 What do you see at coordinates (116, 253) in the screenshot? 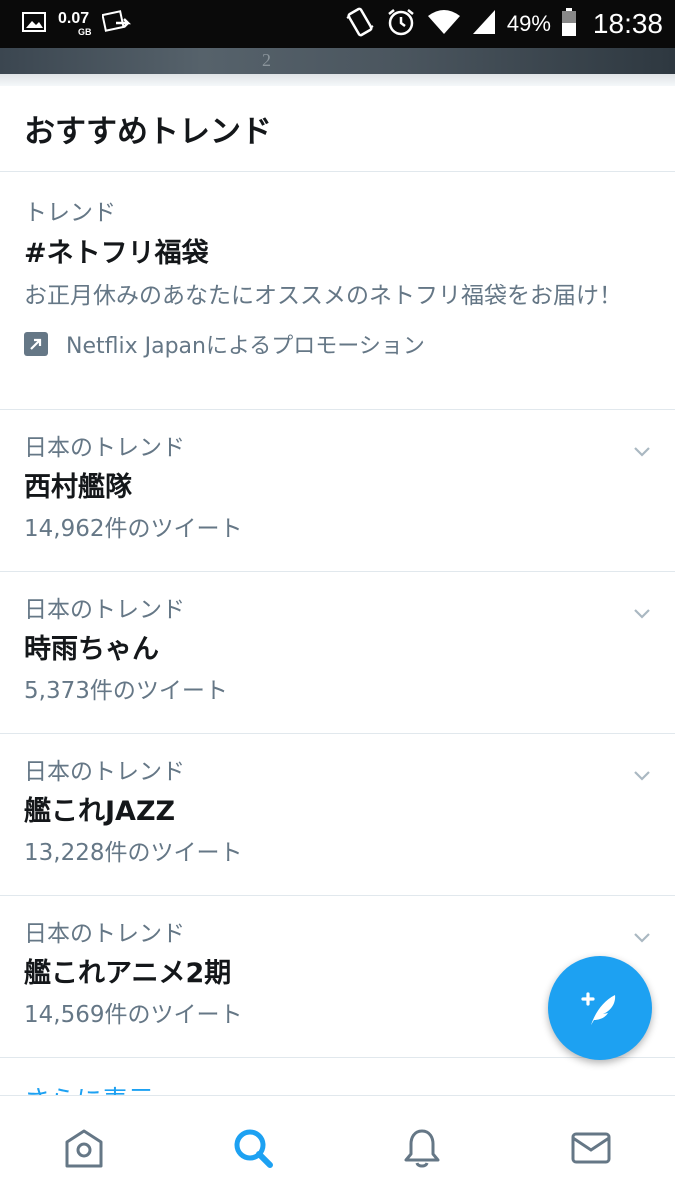
I see `trend-name: #ネトフリ福袋` at bounding box center [116, 253].